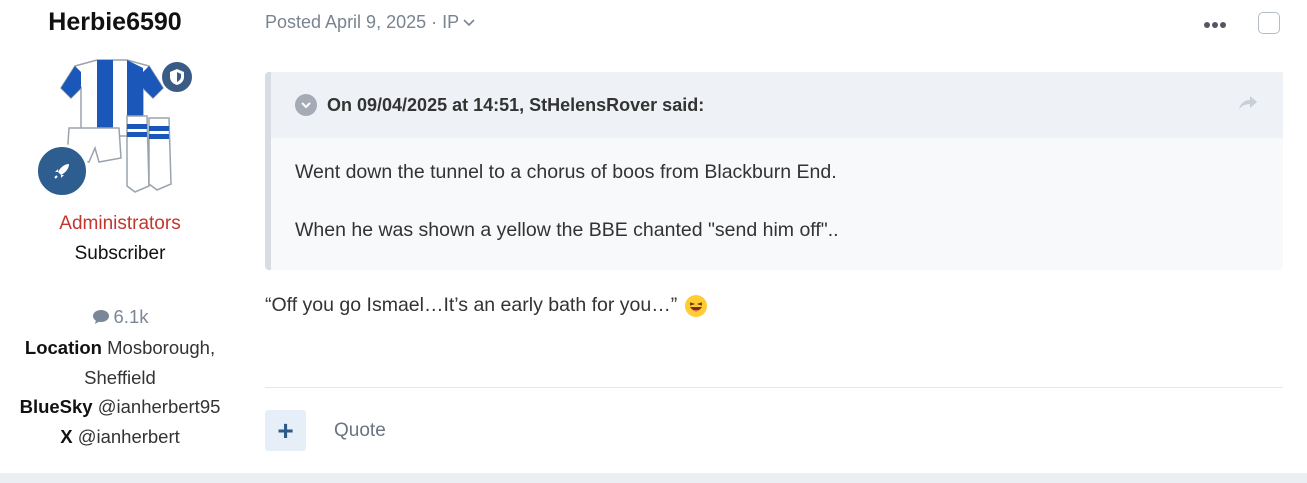 Image resolution: width=1307 pixels, height=483 pixels. I want to click on location-value-cont: Sheffield, so click(120, 377).